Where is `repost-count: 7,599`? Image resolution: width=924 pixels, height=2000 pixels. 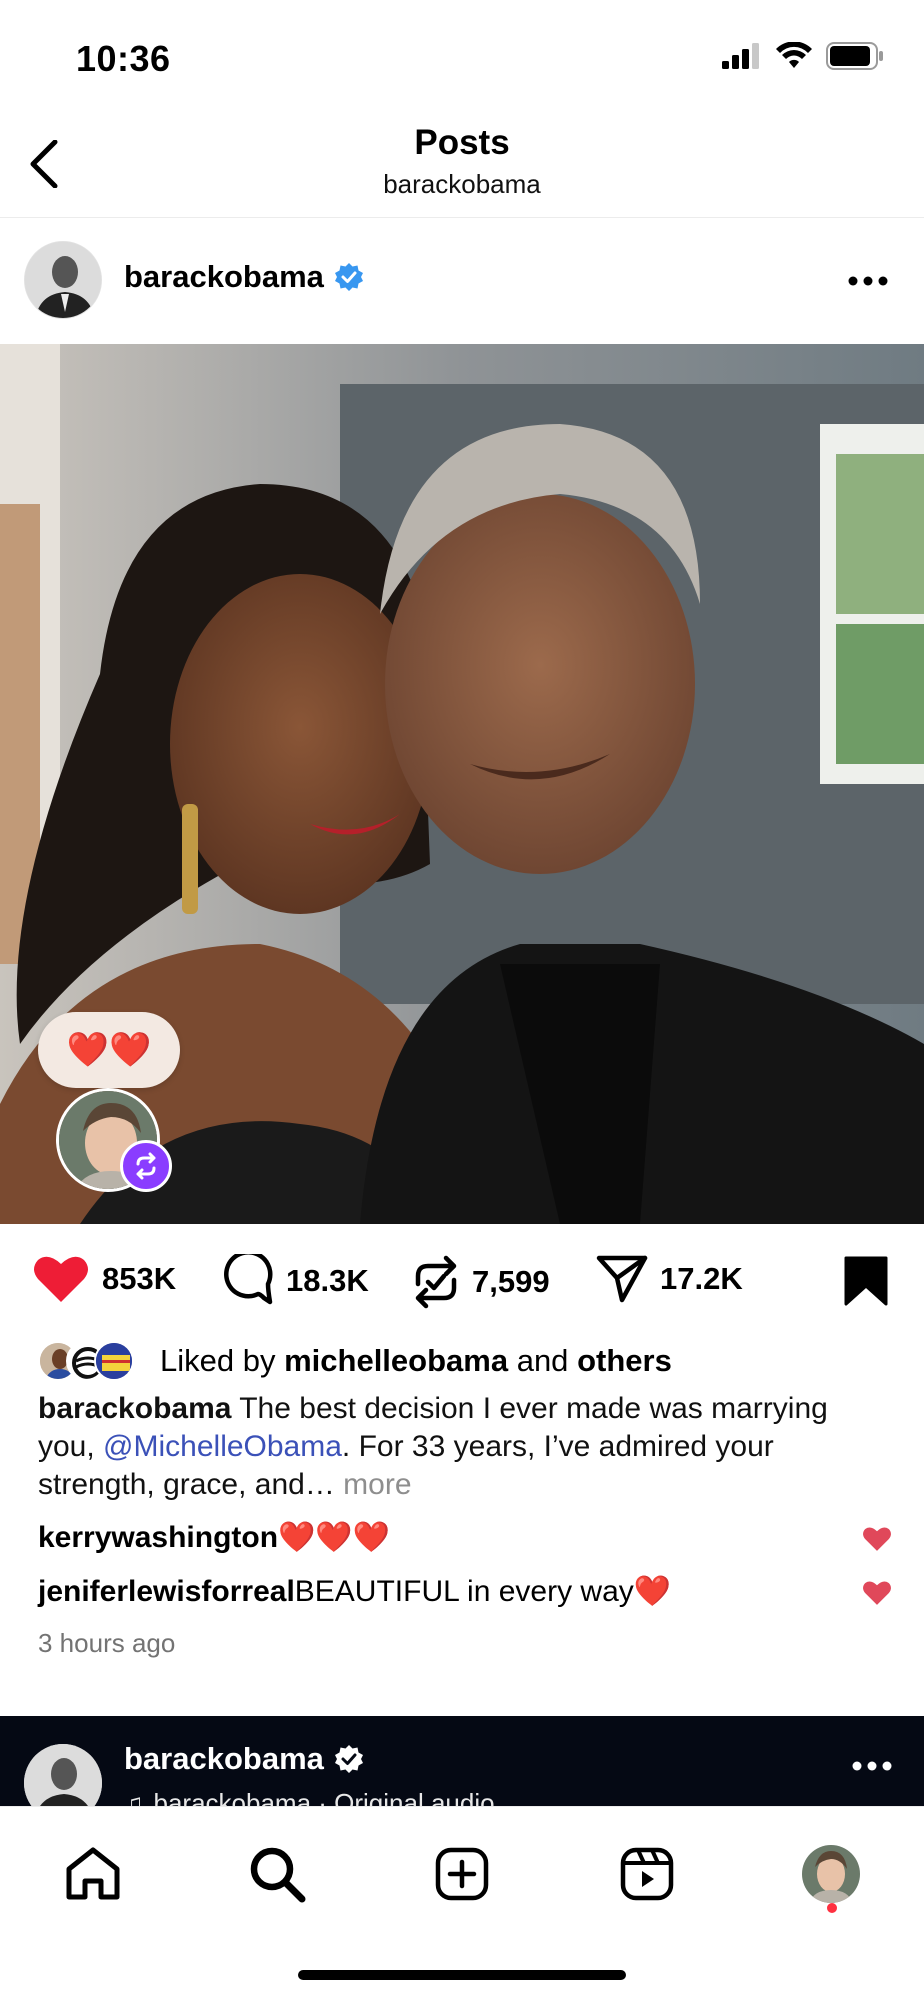
repost-count: 7,599 is located at coordinates (511, 1281).